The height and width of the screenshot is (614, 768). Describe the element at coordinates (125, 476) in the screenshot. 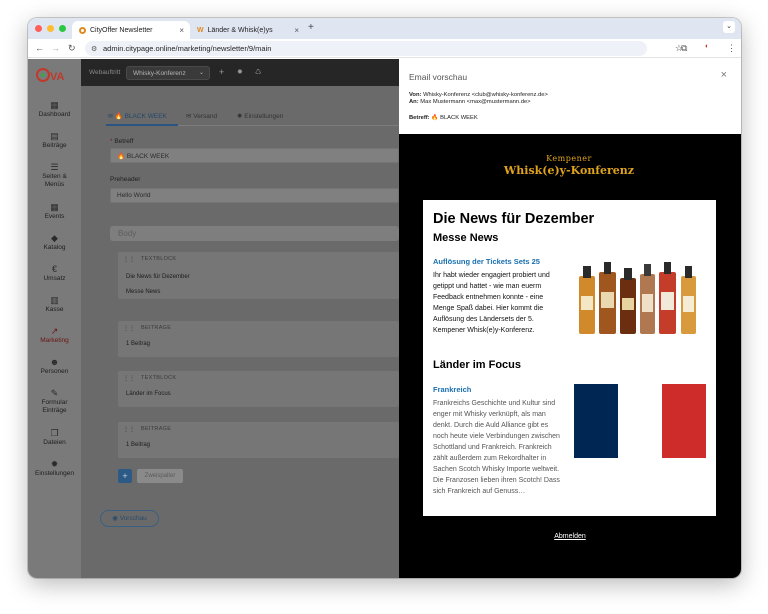

I see `add-block-button: +` at that location.